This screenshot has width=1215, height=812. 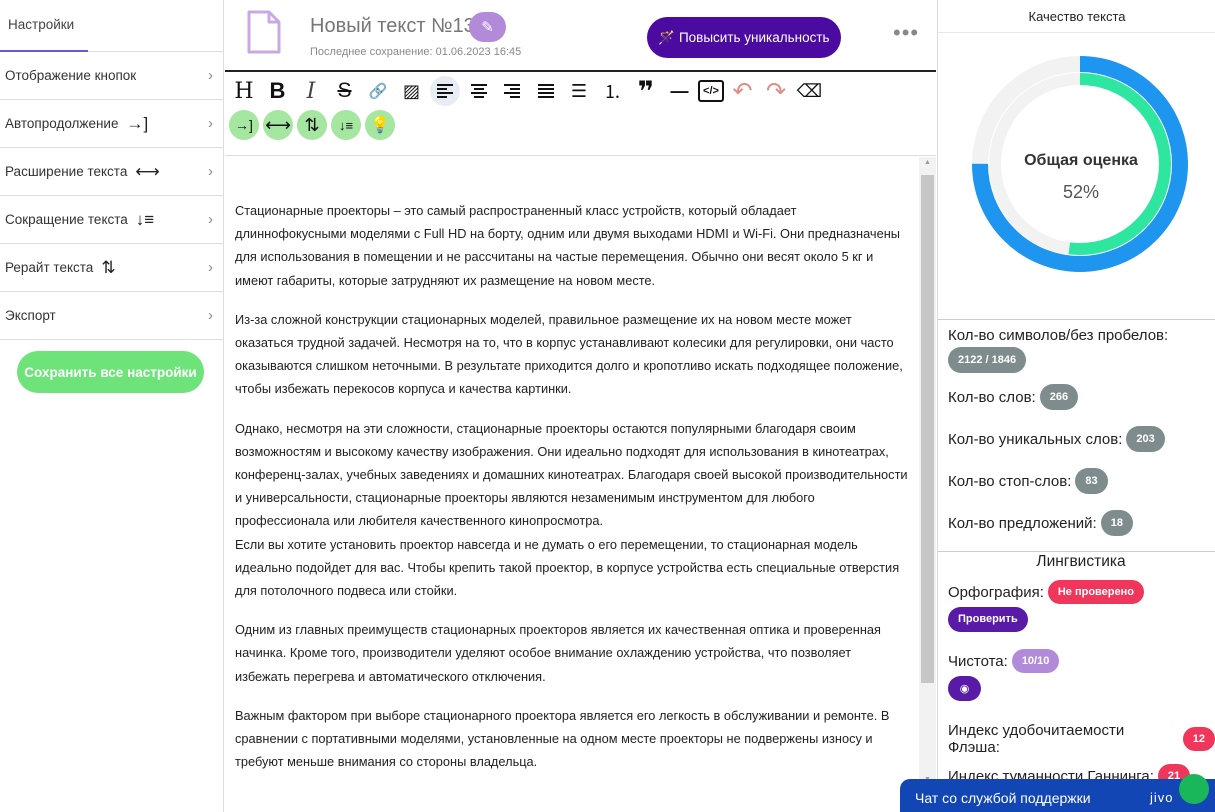 I want to click on stat-sentences: Кол-во предложений: 18, so click(x=1040, y=523).